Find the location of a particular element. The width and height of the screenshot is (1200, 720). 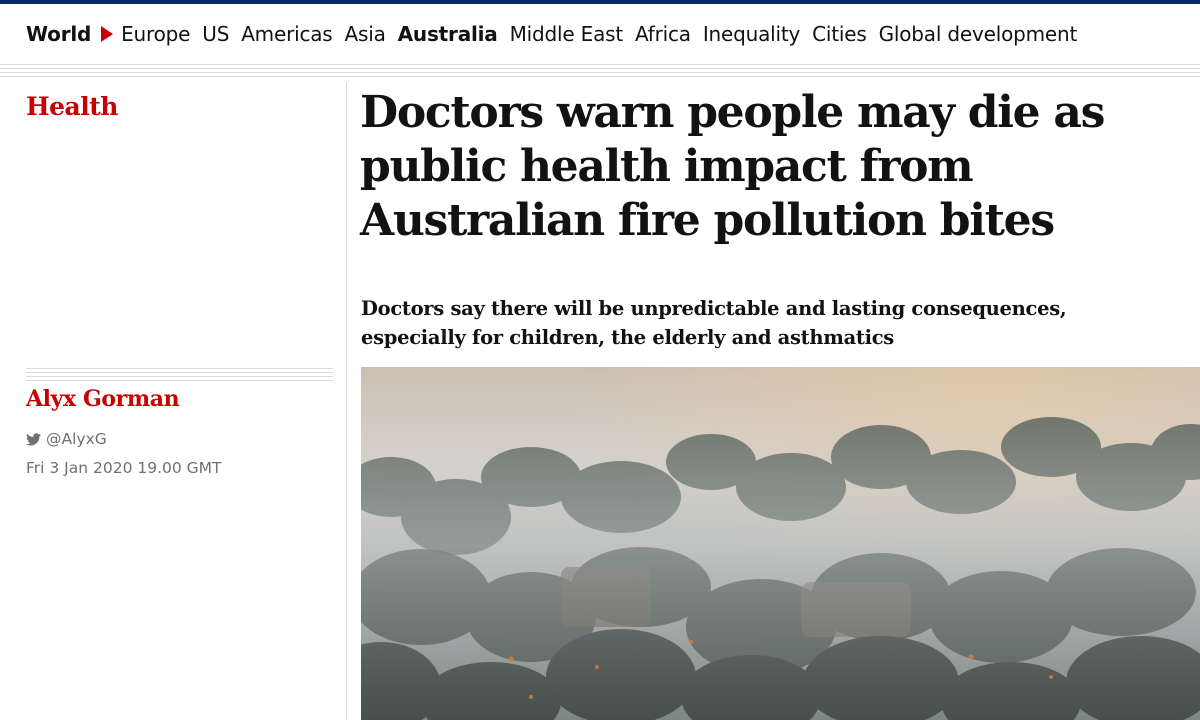

subnav-item-world: World is located at coordinates (58, 34).